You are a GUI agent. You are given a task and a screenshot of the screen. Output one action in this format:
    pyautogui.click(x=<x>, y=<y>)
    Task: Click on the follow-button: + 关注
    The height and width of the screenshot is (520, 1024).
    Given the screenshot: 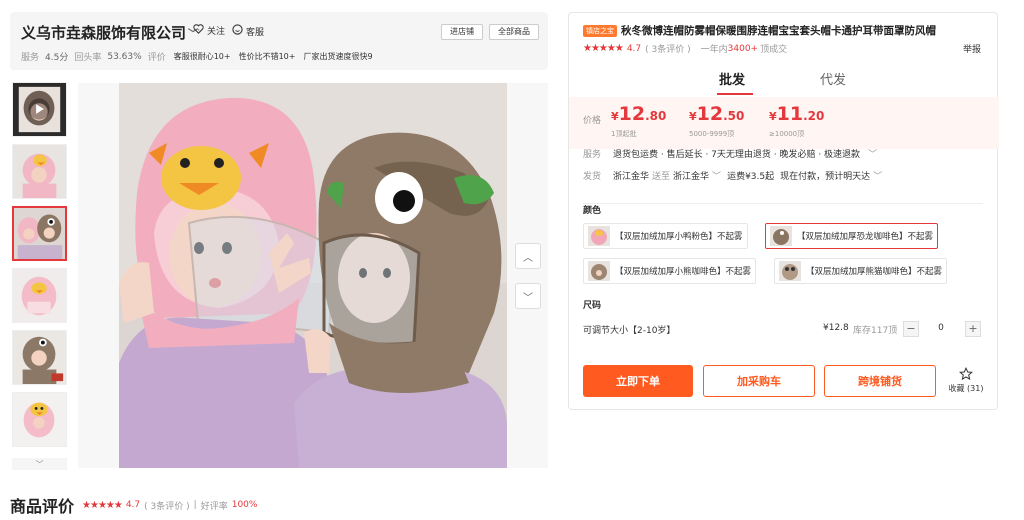 What is the action you would take?
    pyautogui.click(x=209, y=30)
    